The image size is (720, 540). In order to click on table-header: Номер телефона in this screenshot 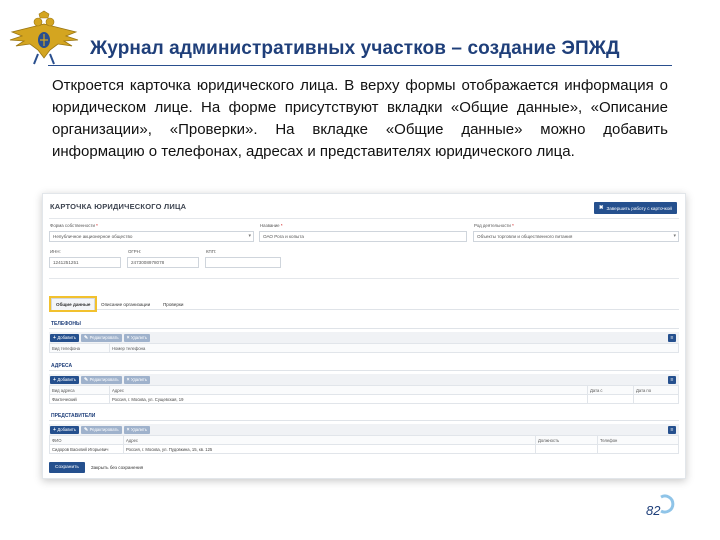, I will do `click(394, 348)`.